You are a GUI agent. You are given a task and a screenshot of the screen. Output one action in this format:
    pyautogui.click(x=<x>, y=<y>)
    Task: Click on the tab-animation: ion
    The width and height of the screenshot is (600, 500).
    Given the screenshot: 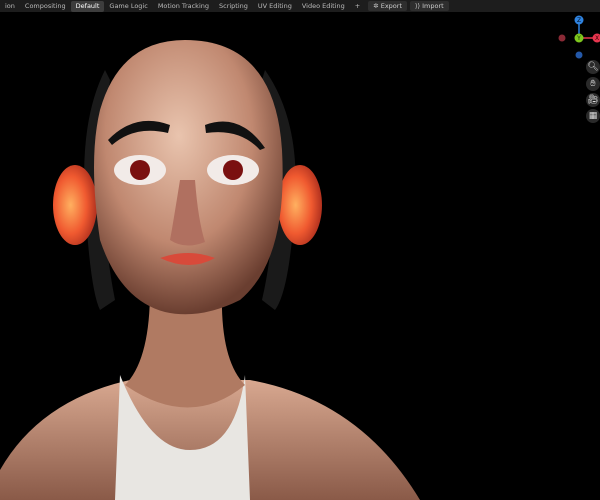 What is the action you would take?
    pyautogui.click(x=10, y=6)
    